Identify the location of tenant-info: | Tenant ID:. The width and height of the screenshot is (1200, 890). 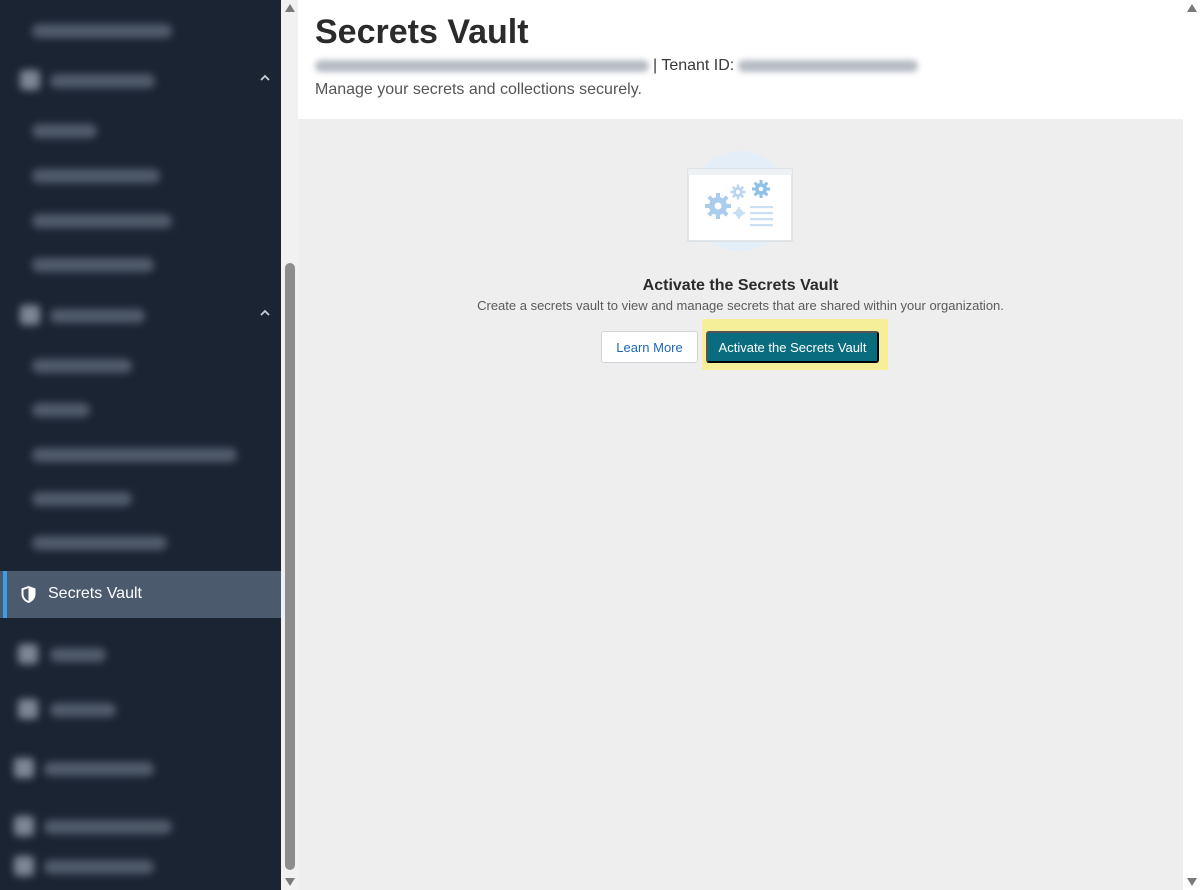
(617, 66).